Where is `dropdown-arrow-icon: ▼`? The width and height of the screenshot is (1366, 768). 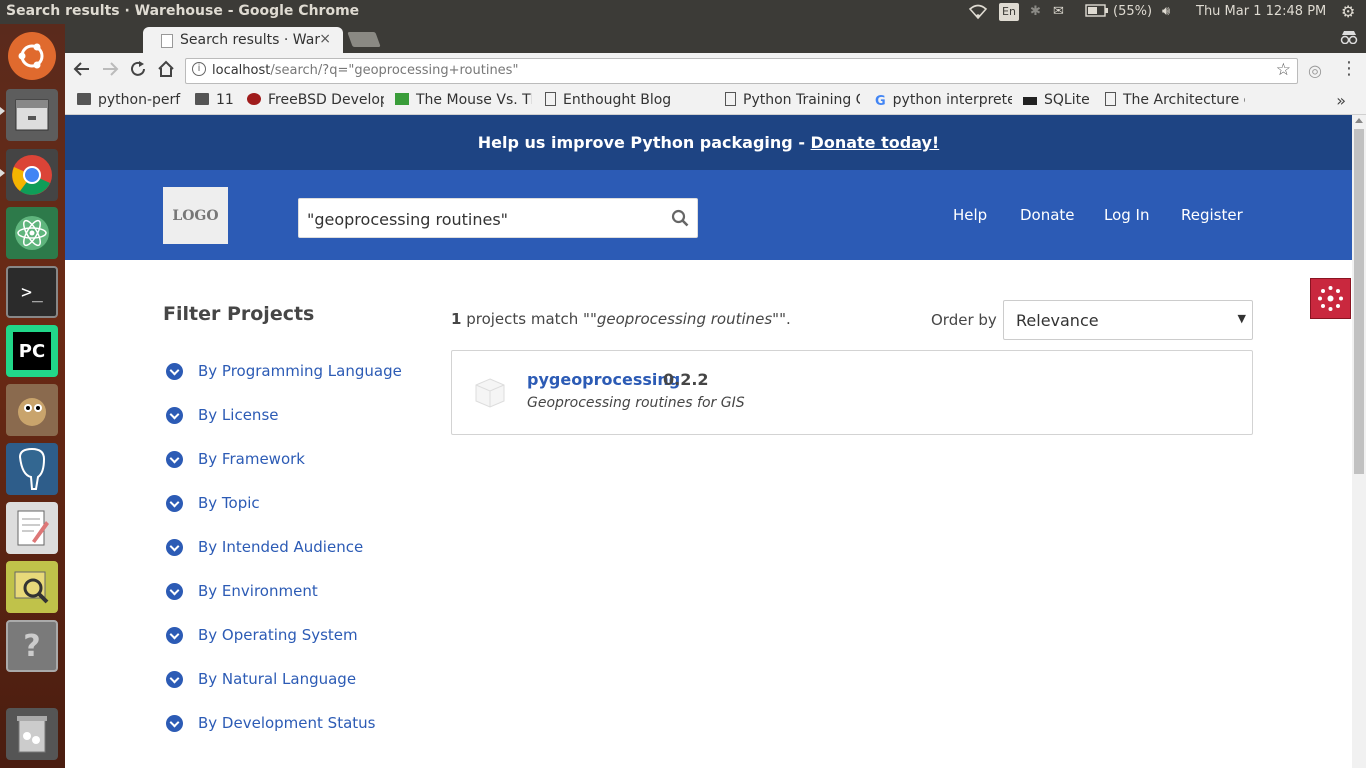
dropdown-arrow-icon: ▼ is located at coordinates (1241, 318).